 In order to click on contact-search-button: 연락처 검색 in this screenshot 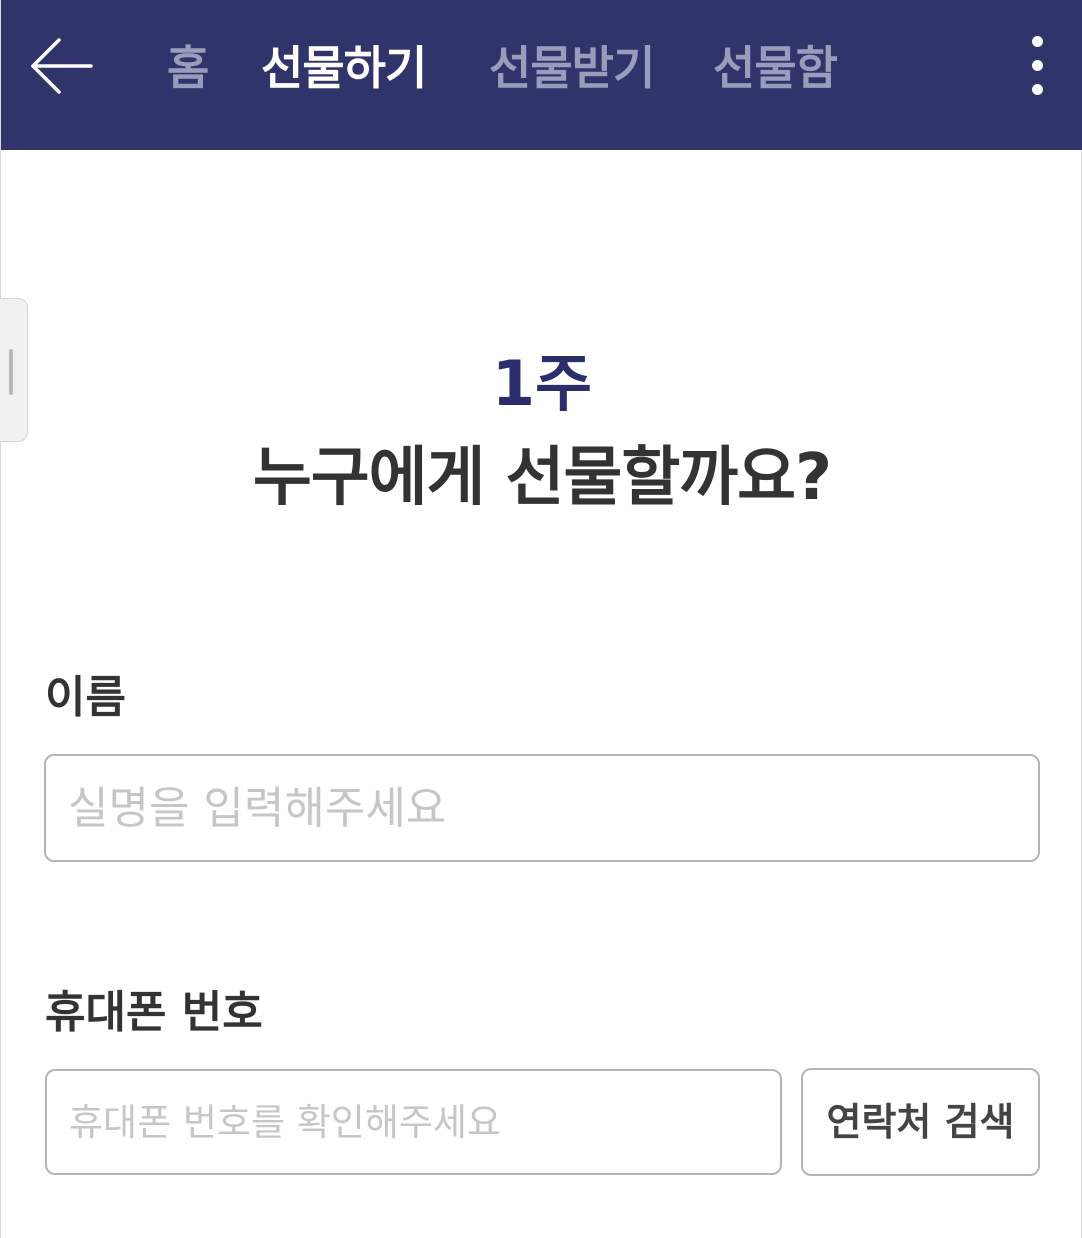, I will do `click(920, 1122)`.